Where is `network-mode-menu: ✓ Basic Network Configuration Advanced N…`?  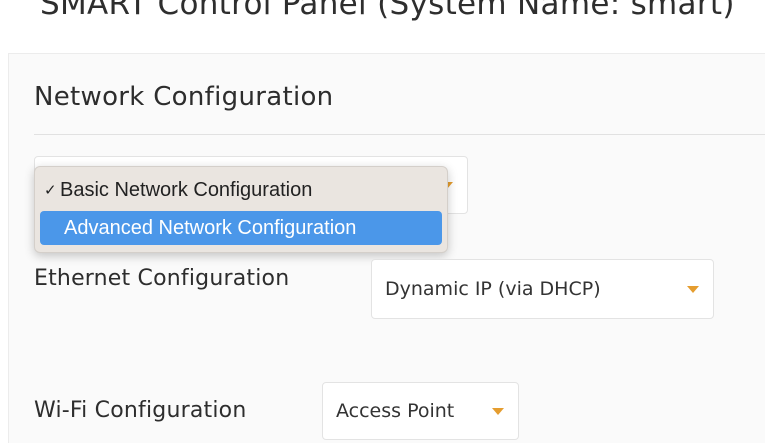
network-mode-menu: ✓ Basic Network Configuration Advanced N… is located at coordinates (241, 209).